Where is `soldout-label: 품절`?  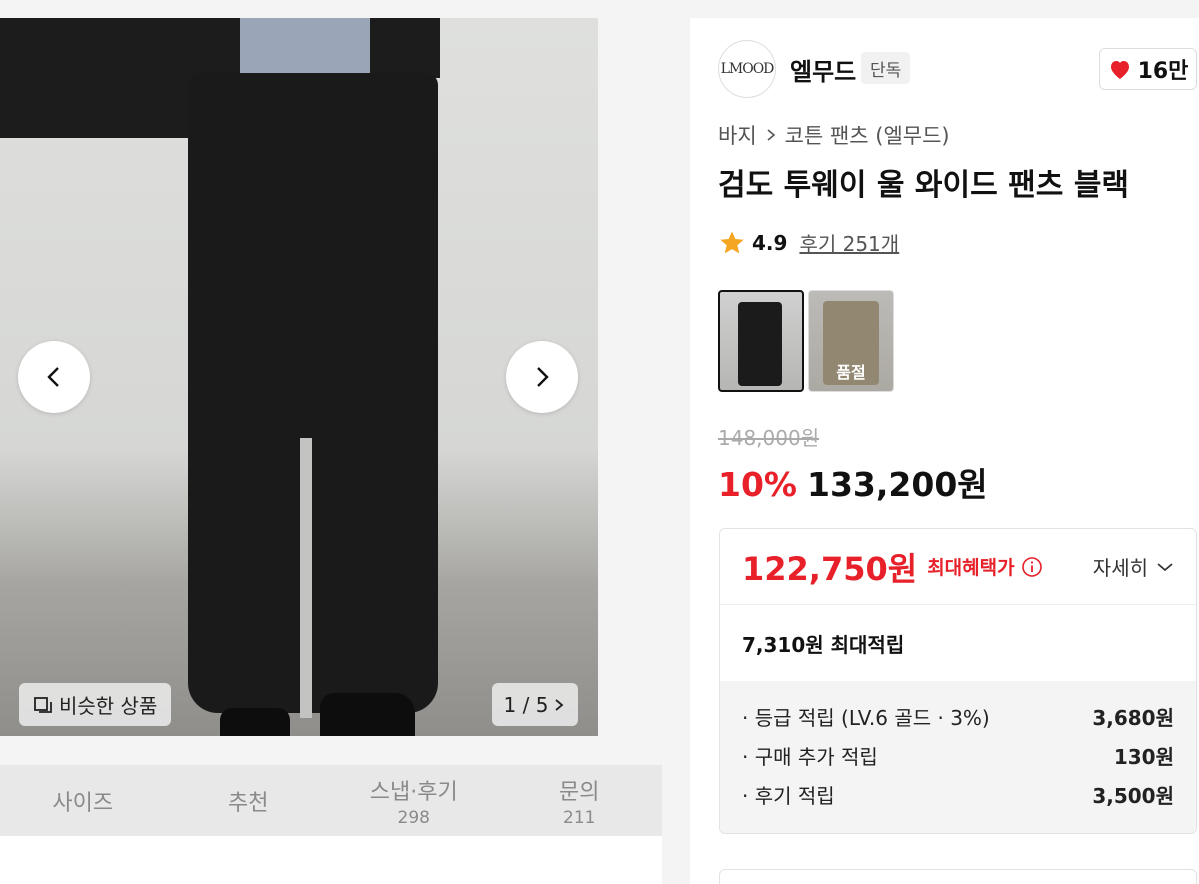 soldout-label: 품절 is located at coordinates (851, 372).